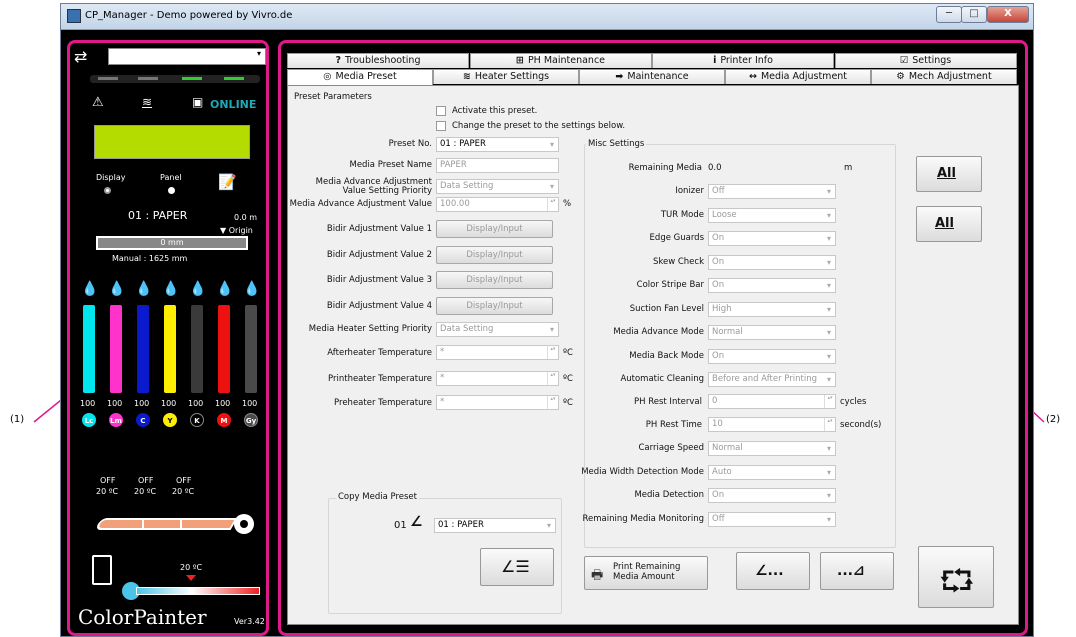 The height and width of the screenshot is (637, 1076). Describe the element at coordinates (772, 356) in the screenshot. I see `misc-select-media-back-mode: On` at that location.